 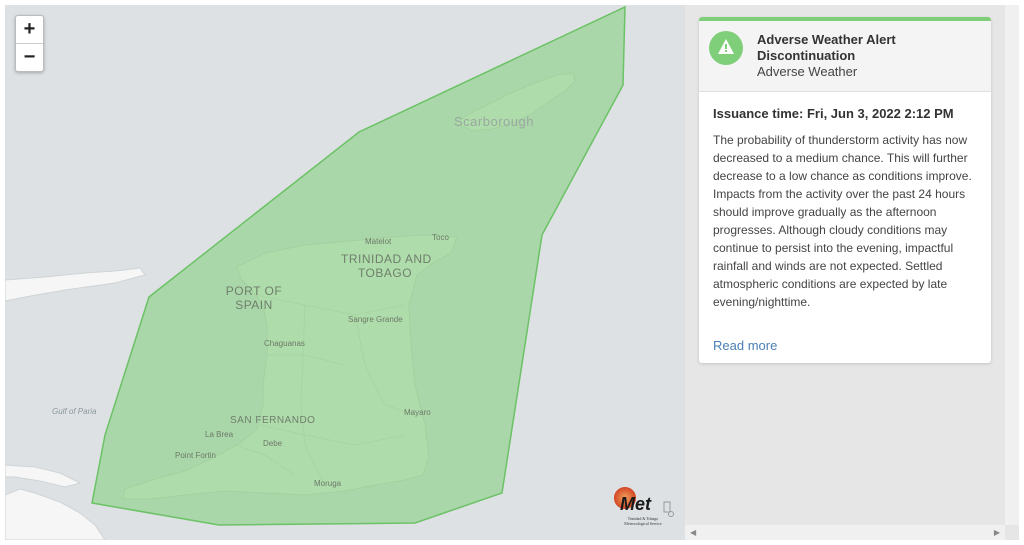 What do you see at coordinates (43, 476) in the screenshot?
I see `coastline-venezuela-point` at bounding box center [43, 476].